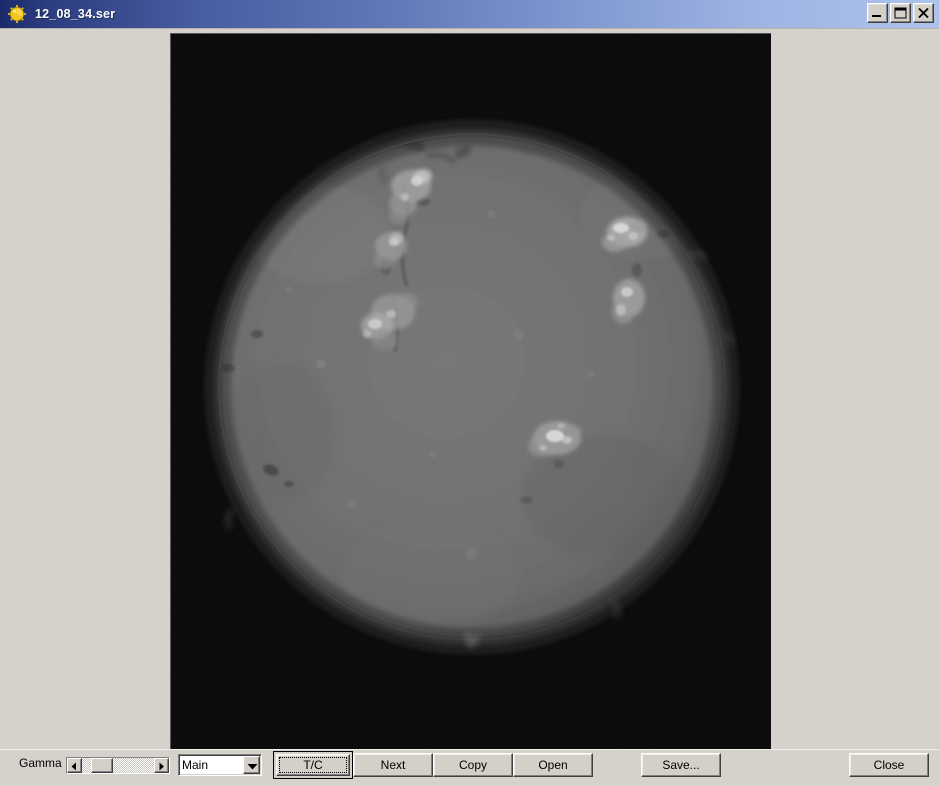  I want to click on minimize-button, so click(877, 13).